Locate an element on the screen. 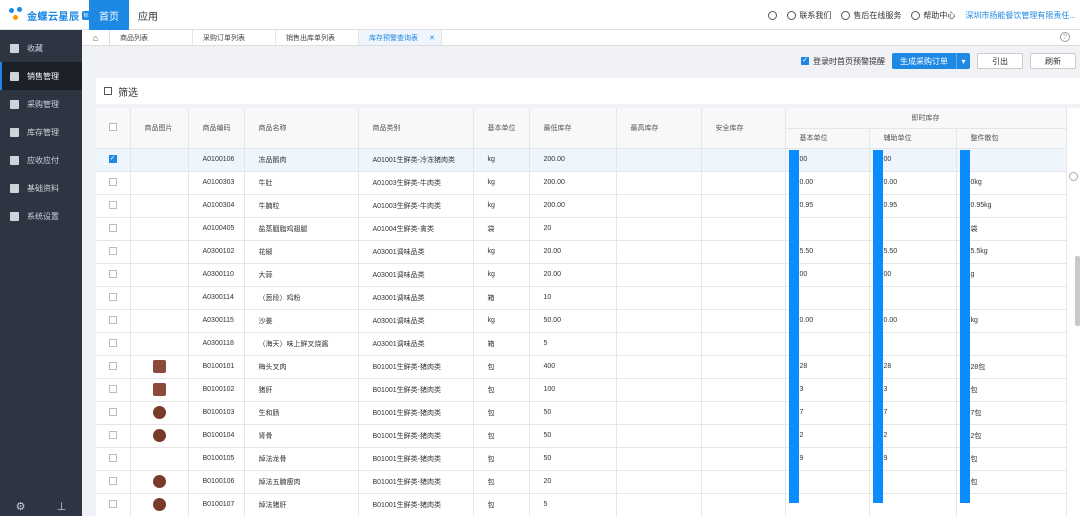  cell-category: A01001生鲜类-冷冻猪肉类 is located at coordinates (416, 160).